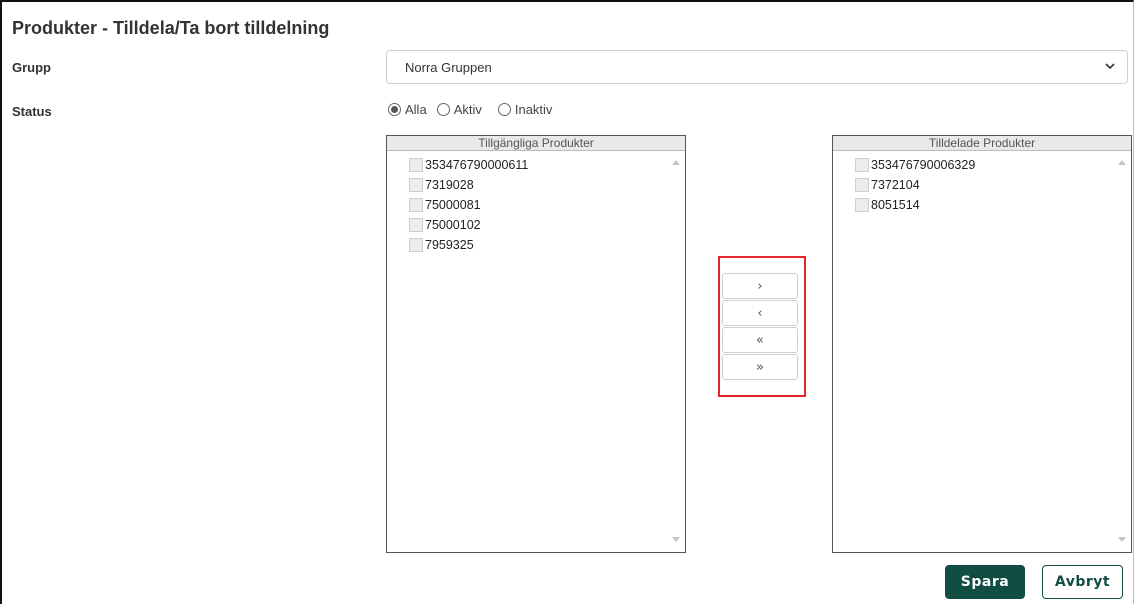 The height and width of the screenshot is (604, 1134). What do you see at coordinates (1082, 582) in the screenshot?
I see `cancel-button: Avbryt` at bounding box center [1082, 582].